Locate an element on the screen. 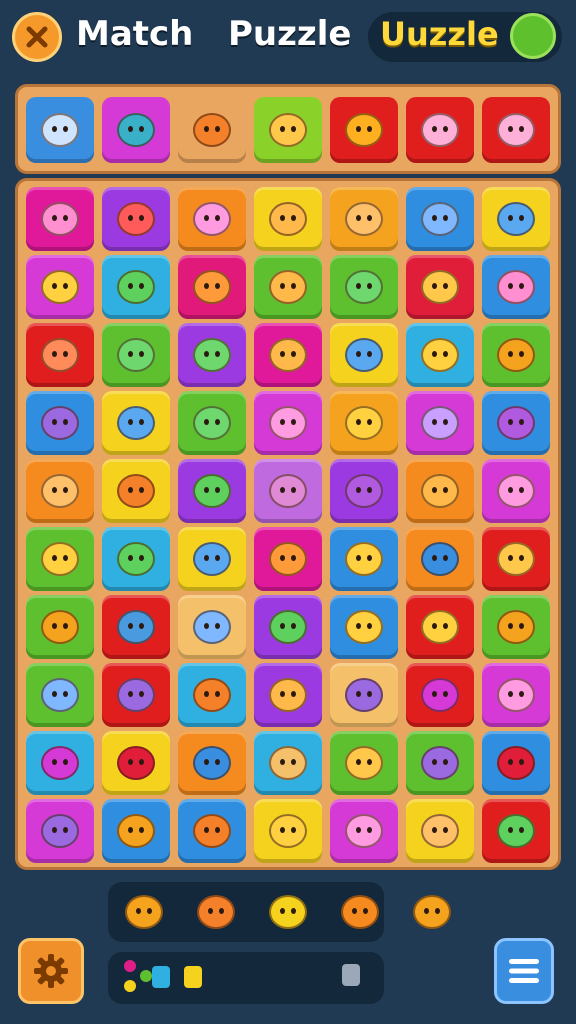 The height and width of the screenshot is (1024, 576). close-button is located at coordinates (37, 37).